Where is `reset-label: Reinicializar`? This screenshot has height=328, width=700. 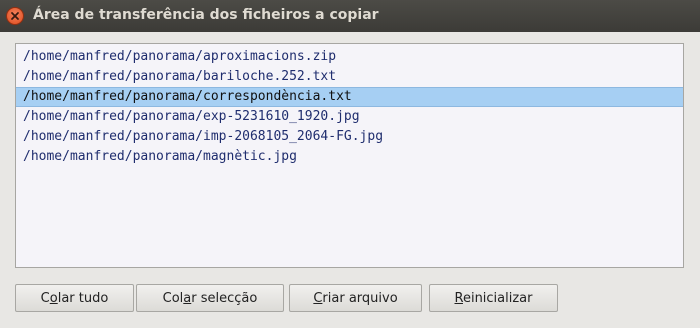
reset-label: Reinicializar is located at coordinates (493, 298).